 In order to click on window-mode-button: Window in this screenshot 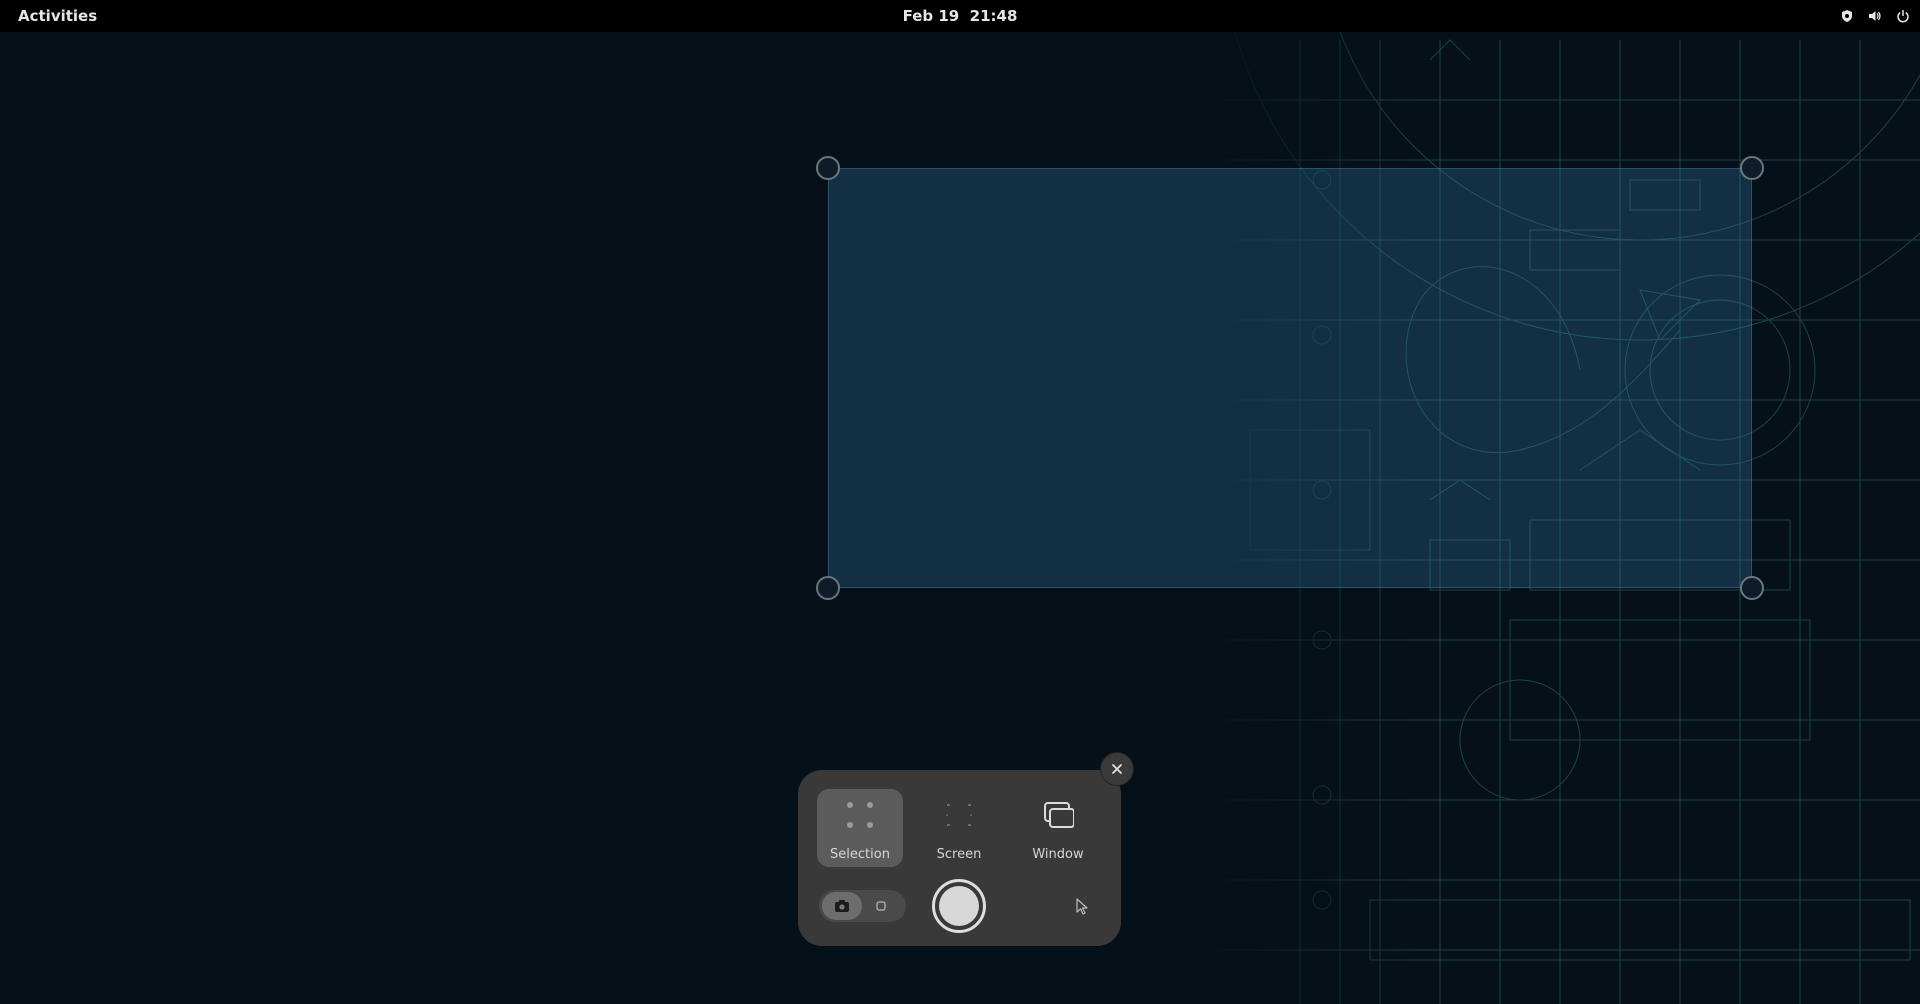, I will do `click(1058, 828)`.